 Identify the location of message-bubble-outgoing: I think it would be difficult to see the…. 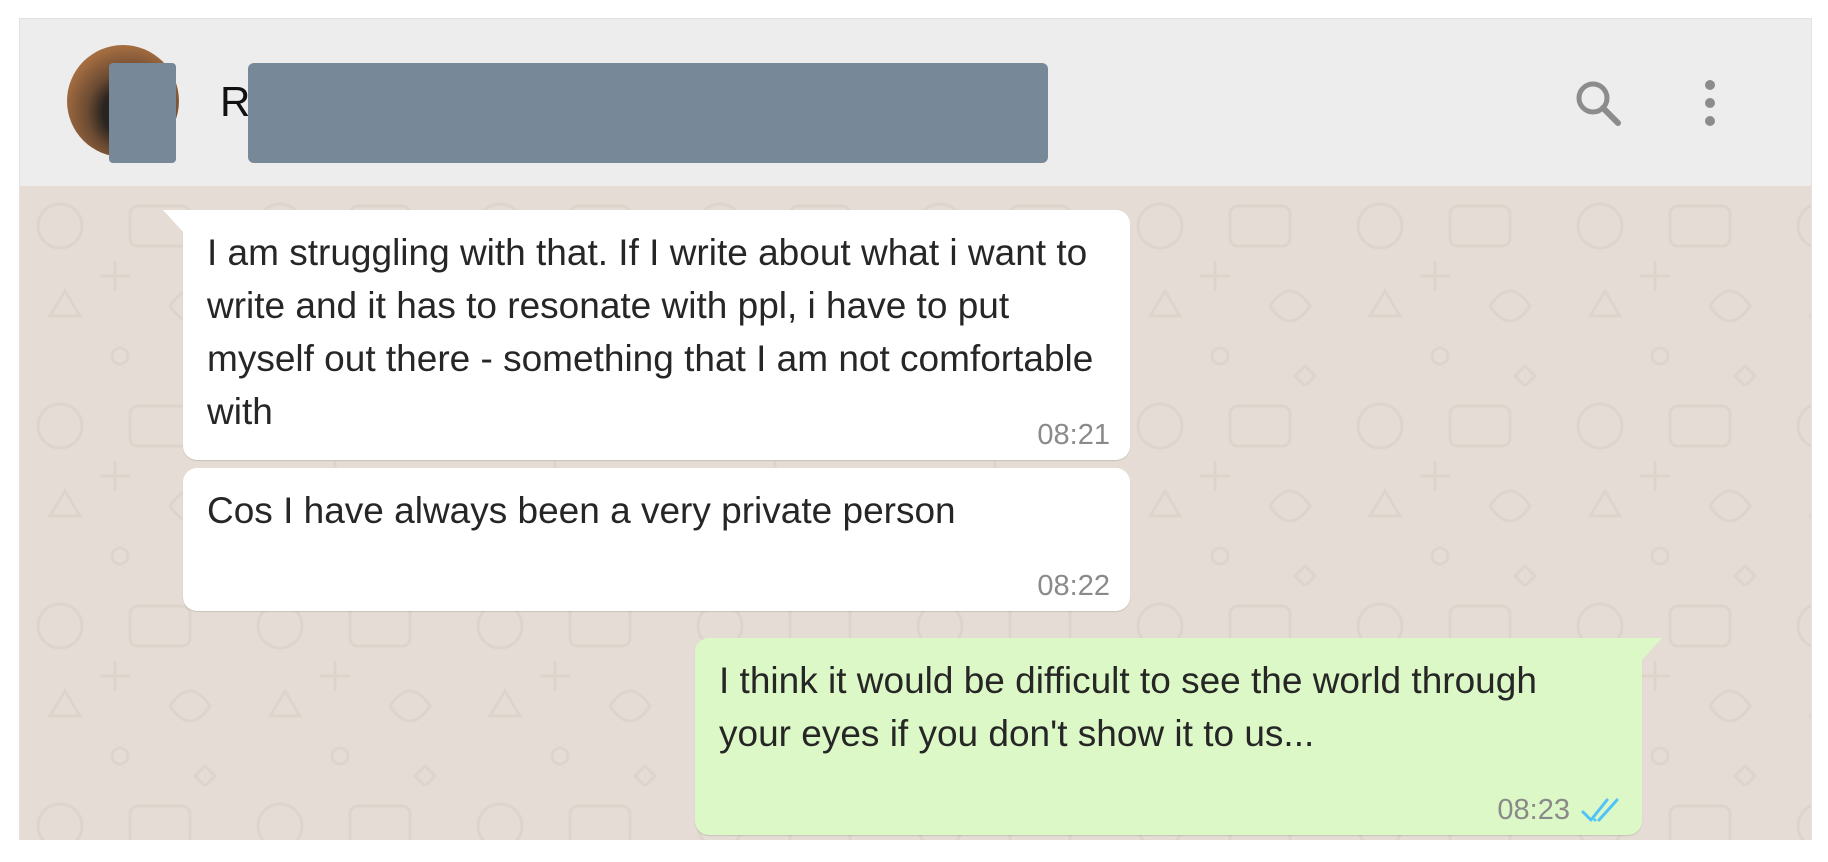
(1178, 736).